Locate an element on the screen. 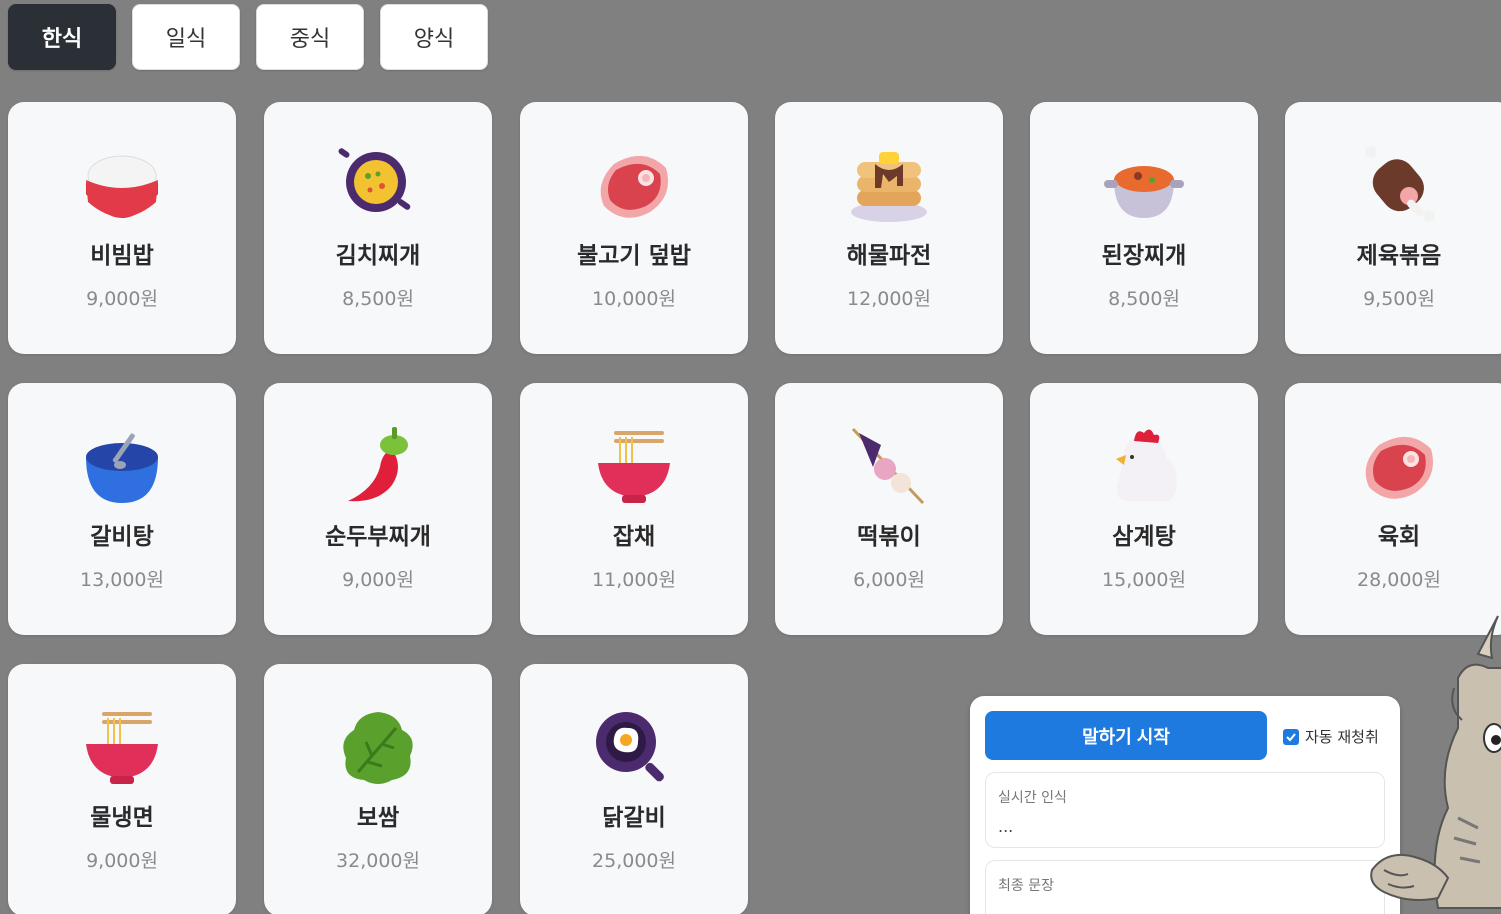 The image size is (1501, 914). realtime-label: 실시간 인식 is located at coordinates (1032, 798).